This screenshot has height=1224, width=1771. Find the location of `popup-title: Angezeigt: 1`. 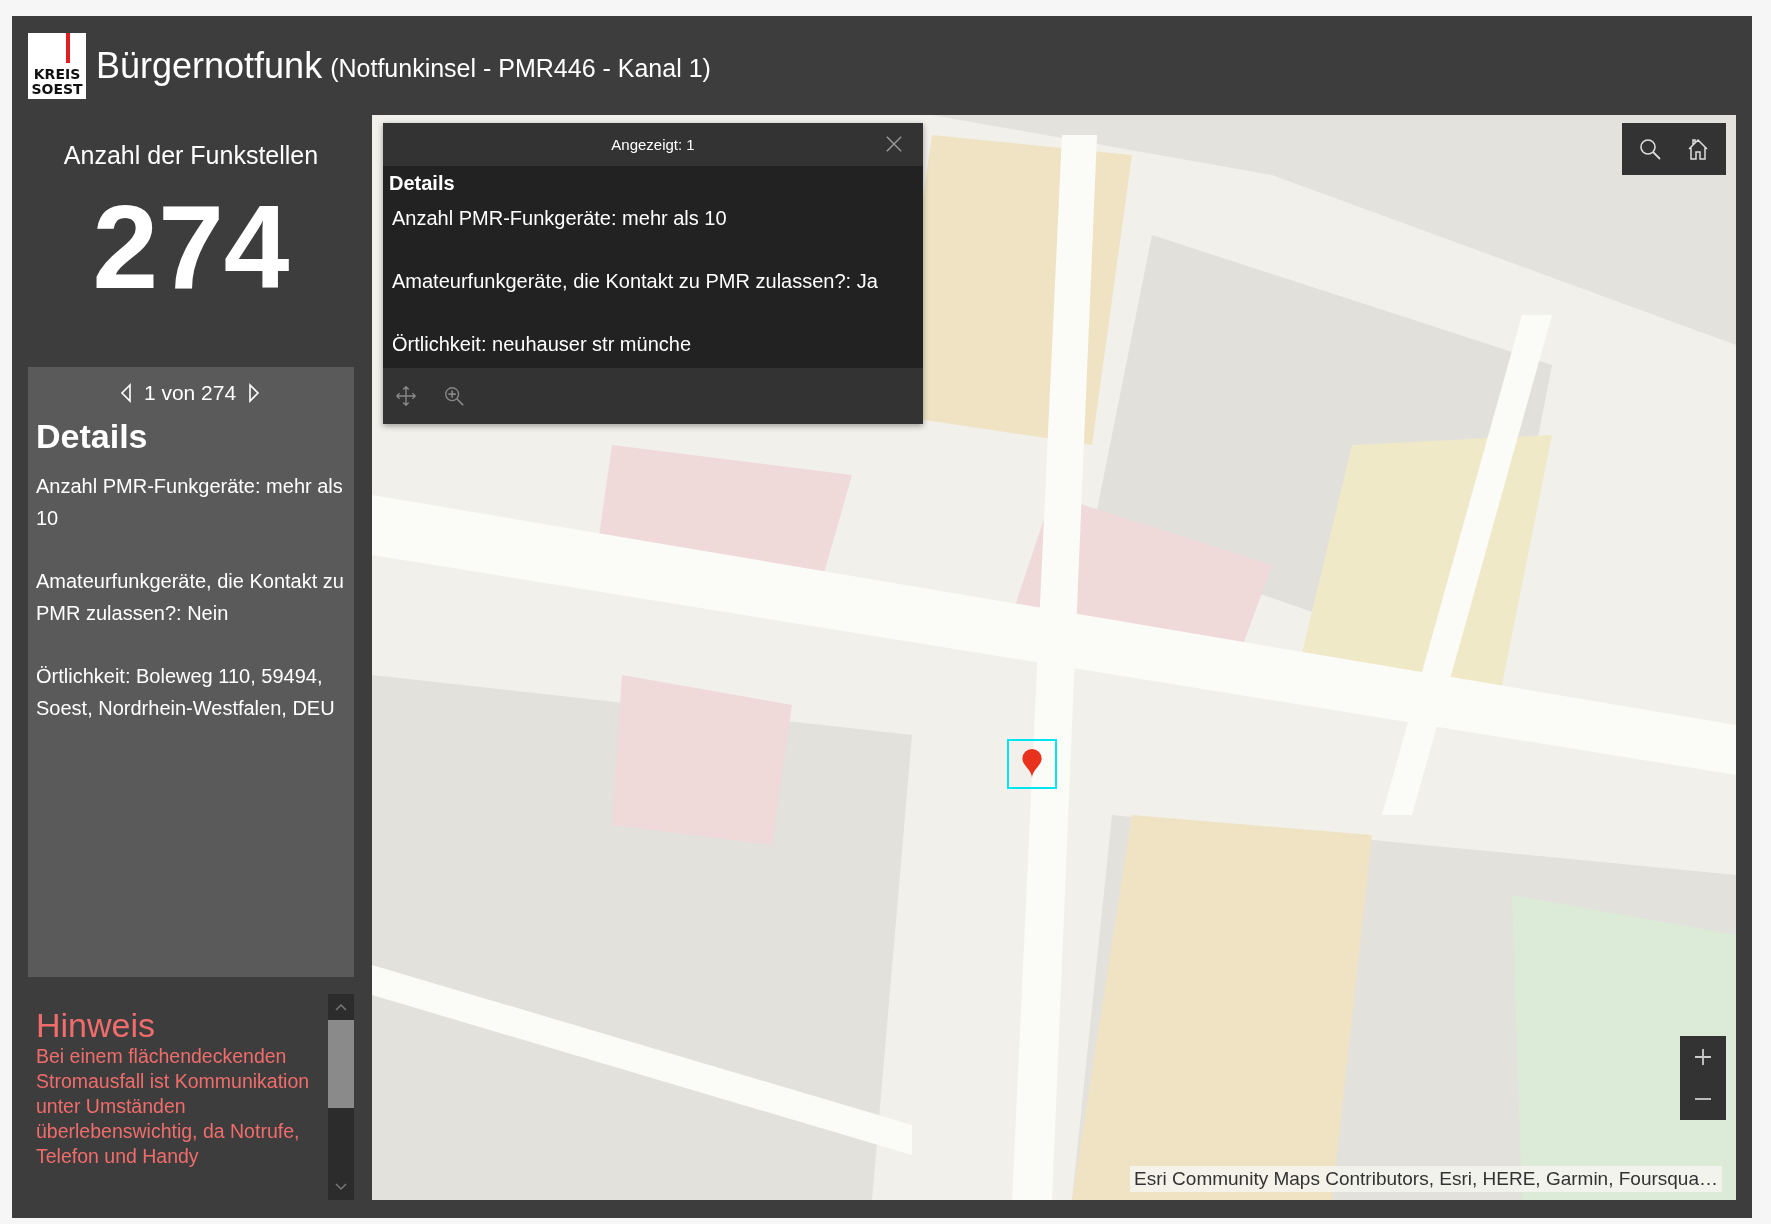

popup-title: Angezeigt: 1 is located at coordinates (653, 144).